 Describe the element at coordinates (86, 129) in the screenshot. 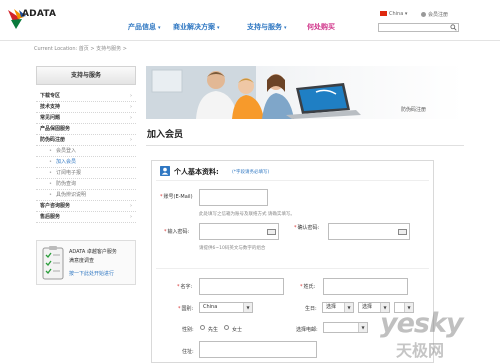

I see `sidebar-item-warranty: 产品保固服务` at that location.